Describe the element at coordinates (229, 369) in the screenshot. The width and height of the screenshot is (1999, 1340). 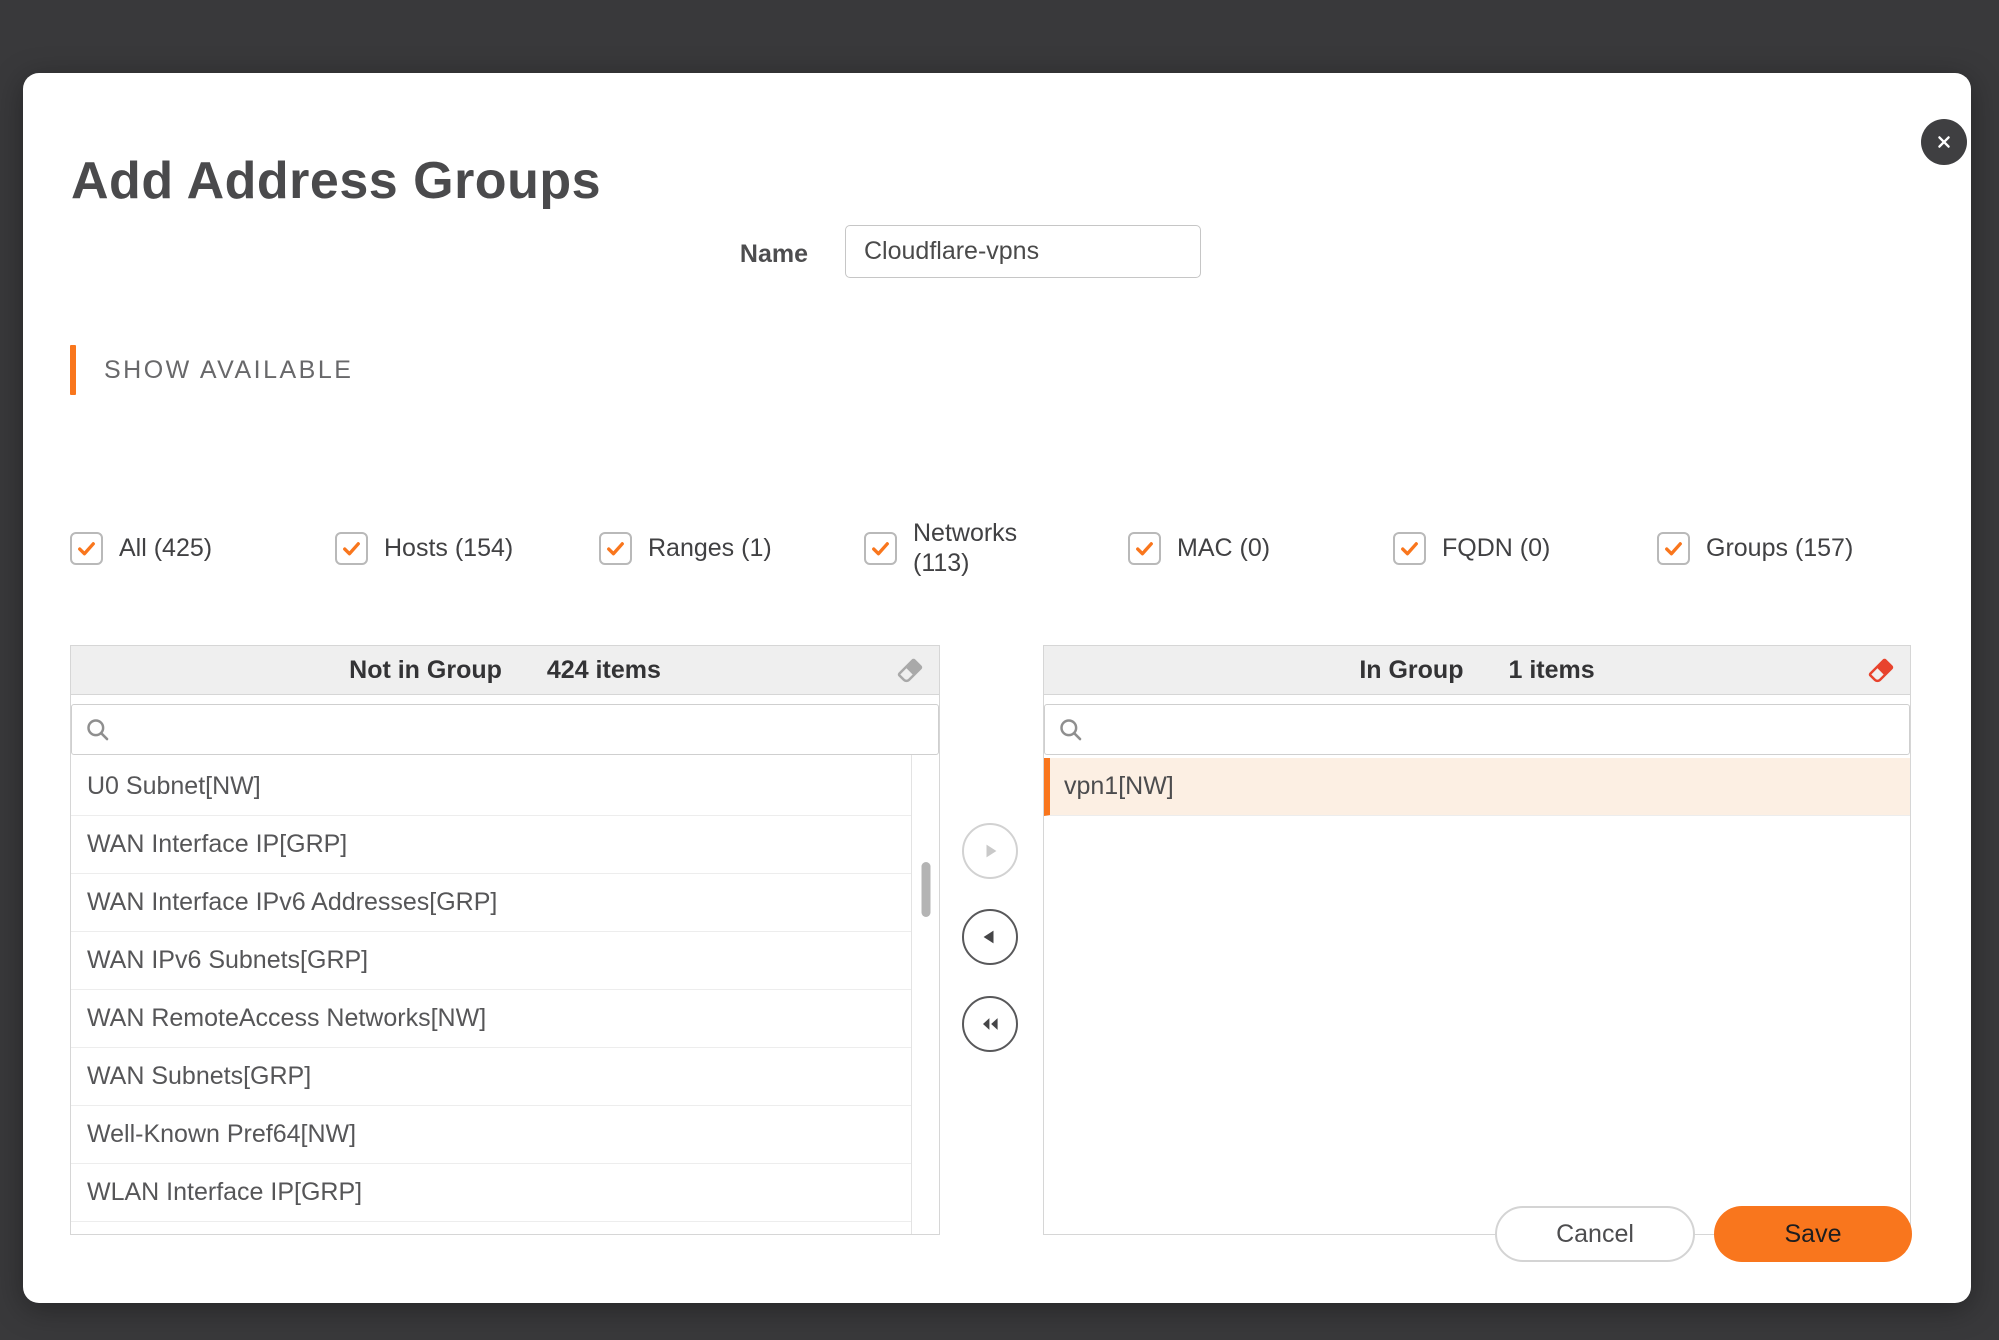
I see `section-label: SHOW AVAILABLE` at that location.